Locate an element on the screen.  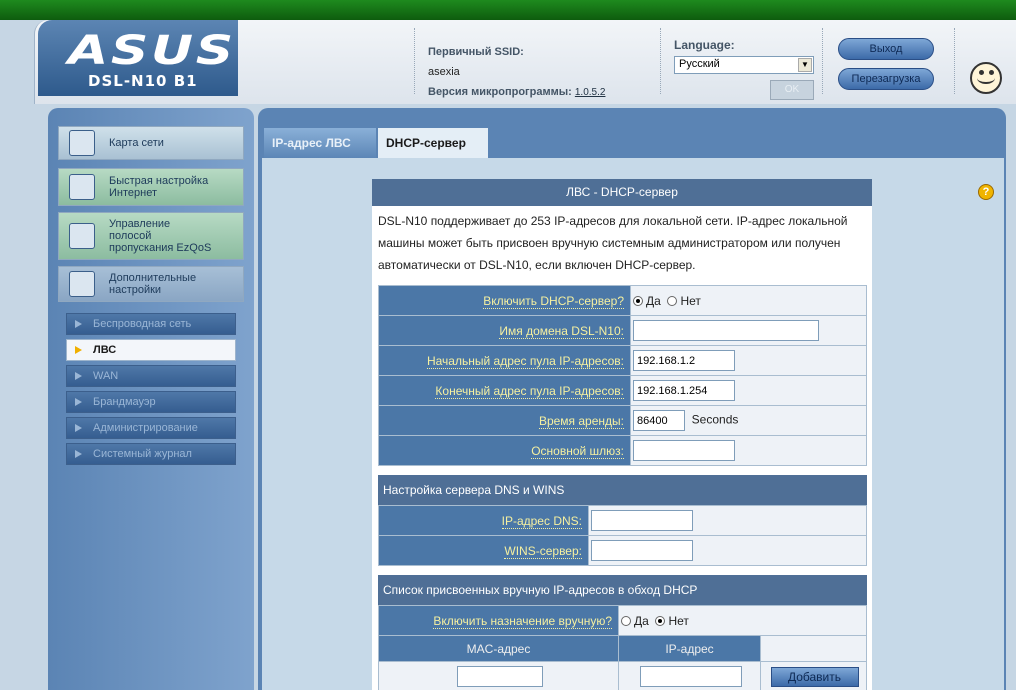
brand-logo-block: ASUS DSL-N10 B1 is located at coordinates (138, 58).